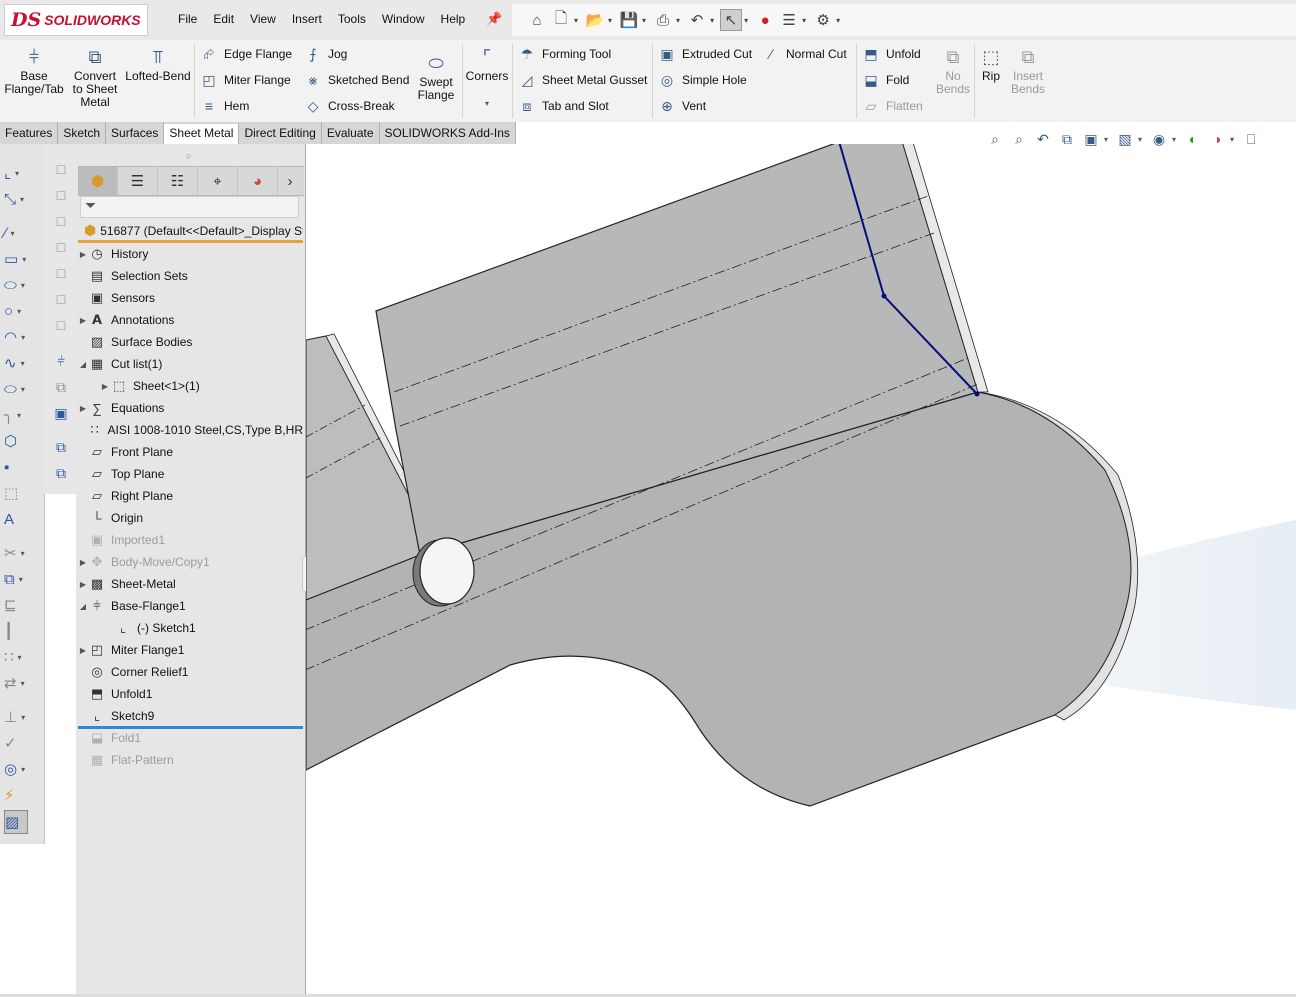 The image size is (1296, 997). What do you see at coordinates (190, 364) in the screenshot?
I see `tree-item-cut-list: ◢ ▦ Cut list(1)` at bounding box center [190, 364].